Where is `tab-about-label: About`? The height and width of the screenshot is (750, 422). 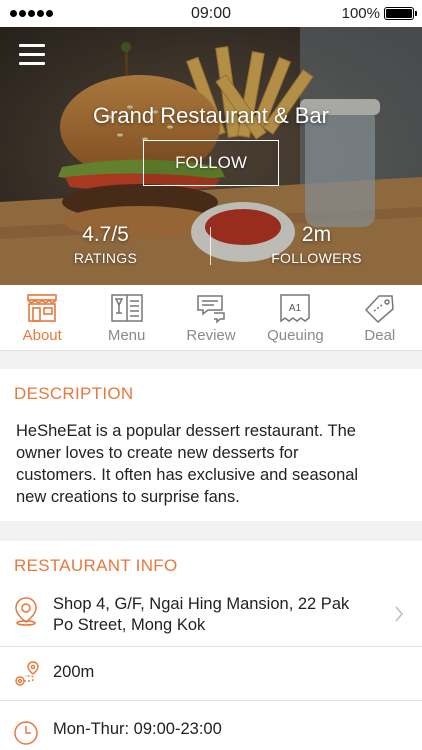
tab-about-label: About is located at coordinates (42, 335).